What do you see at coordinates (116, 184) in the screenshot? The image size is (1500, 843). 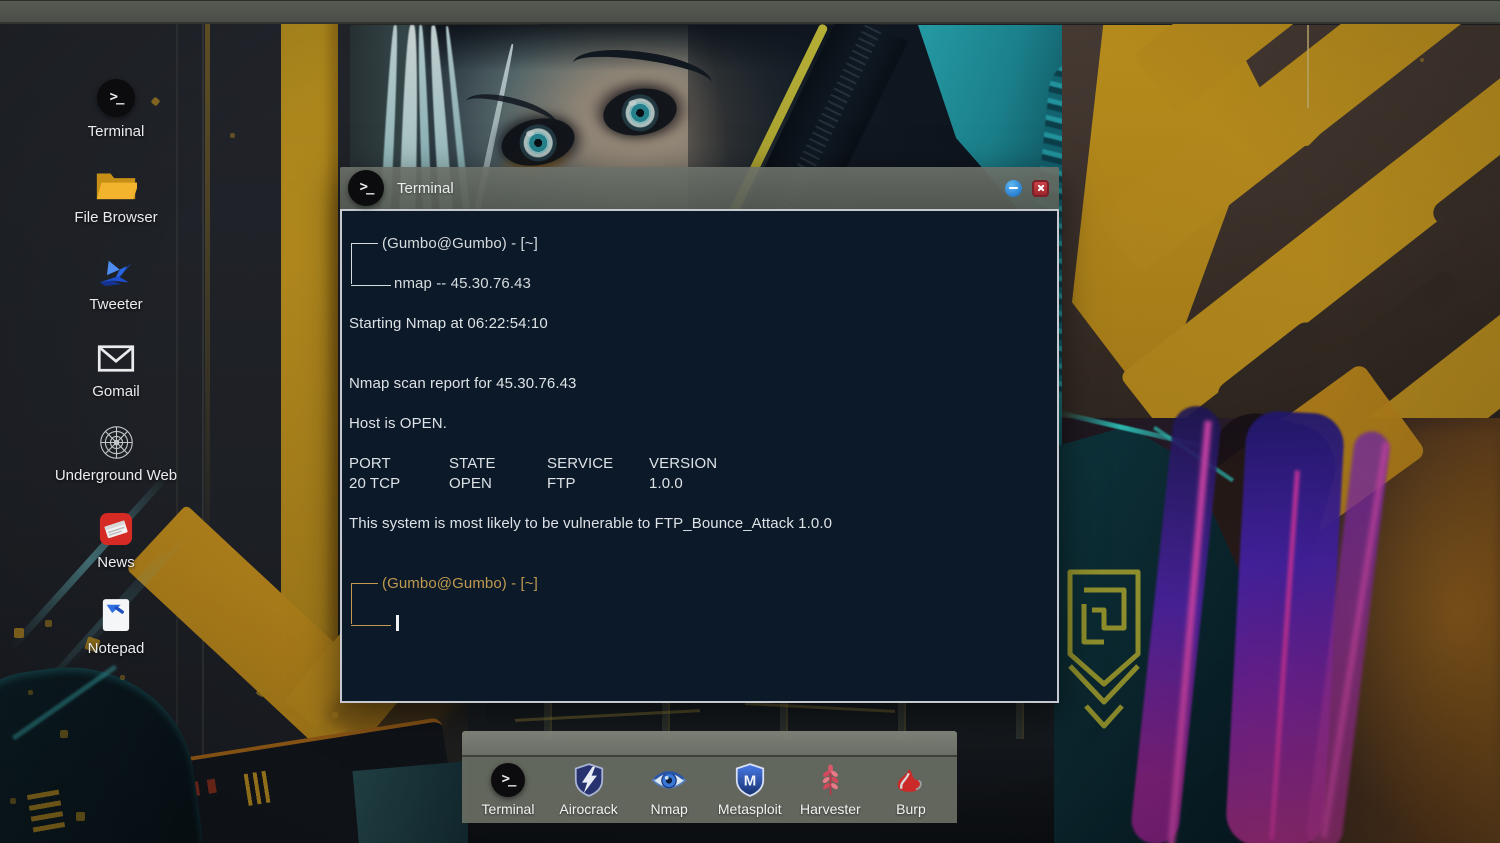 I see `folder-icon` at bounding box center [116, 184].